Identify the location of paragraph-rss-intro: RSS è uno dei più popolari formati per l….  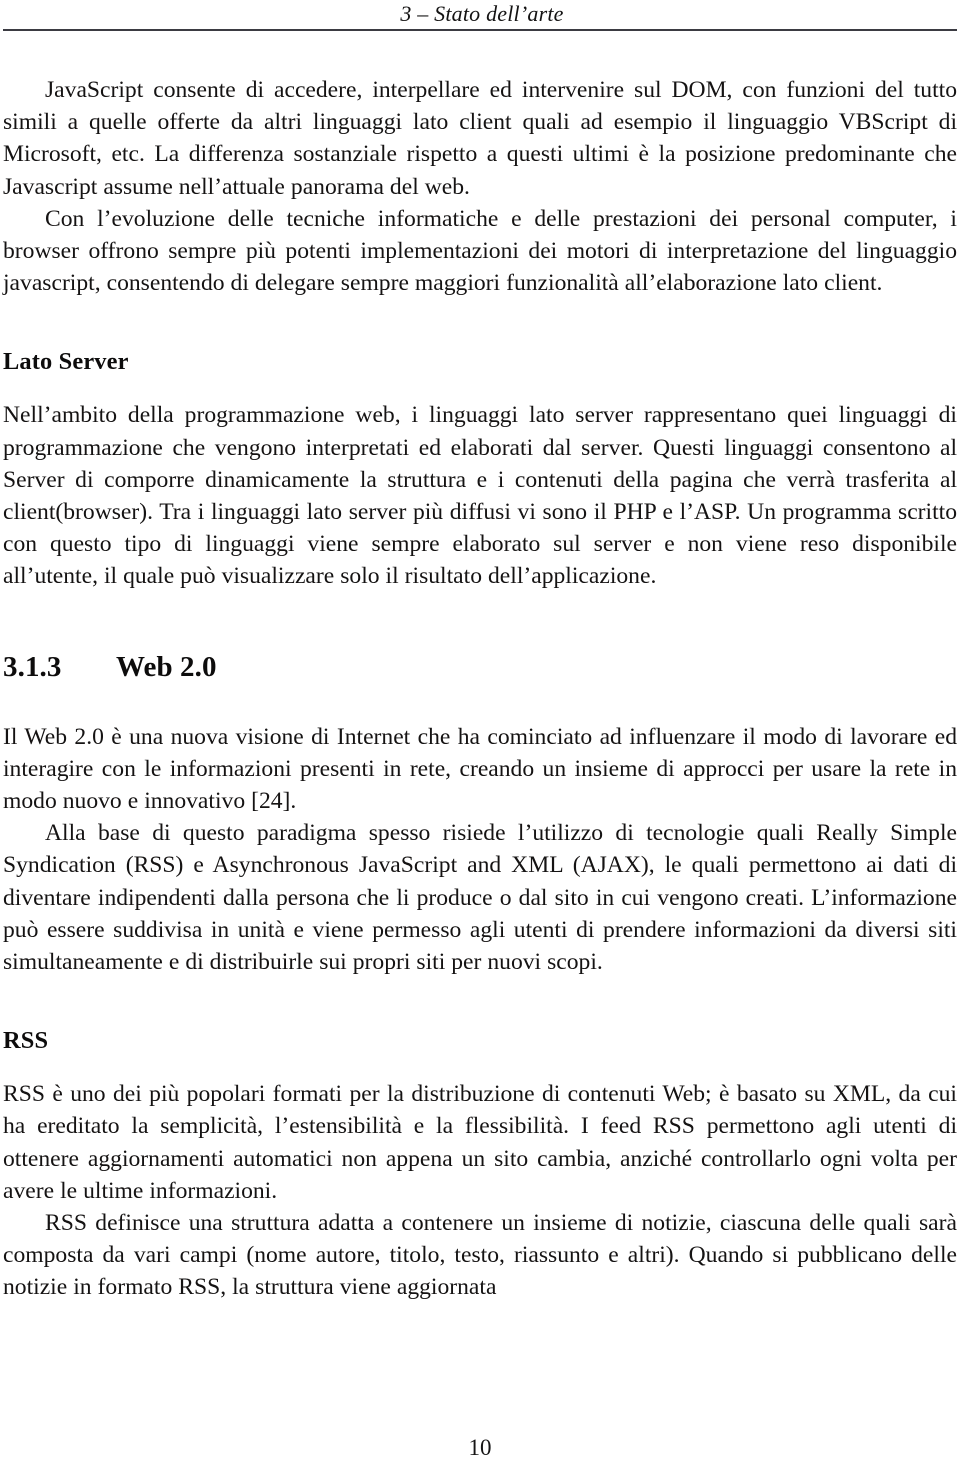
(480, 1142).